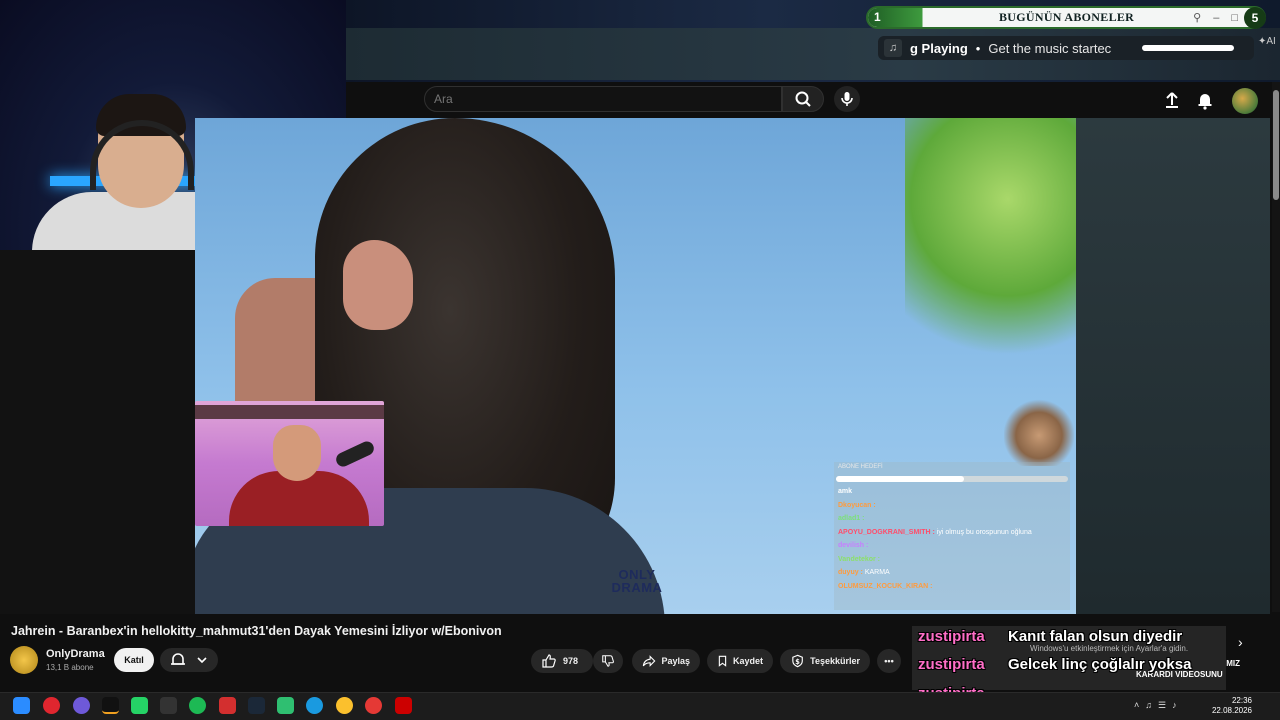 The width and height of the screenshot is (1280, 720). I want to click on subscriber-count-label: 13,1 B abone, so click(70, 667).